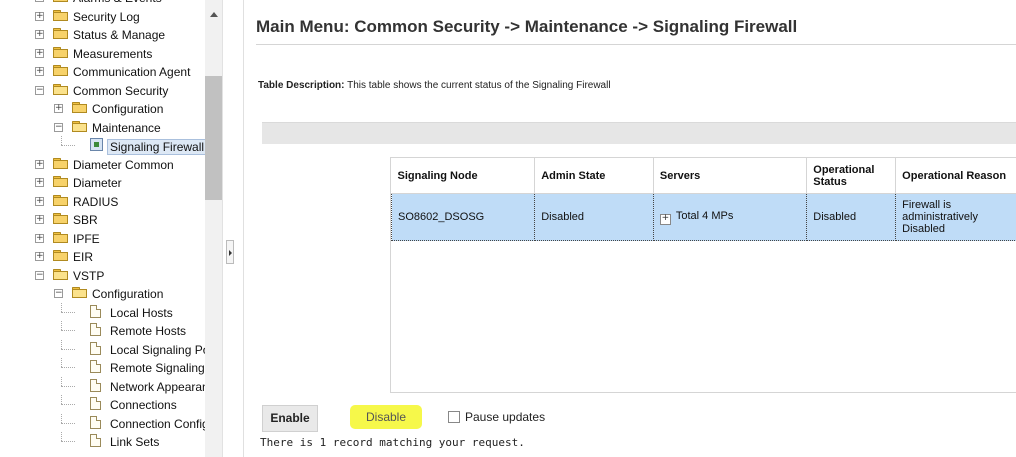  I want to click on tree-node-label: Maintenance, so click(126, 127).